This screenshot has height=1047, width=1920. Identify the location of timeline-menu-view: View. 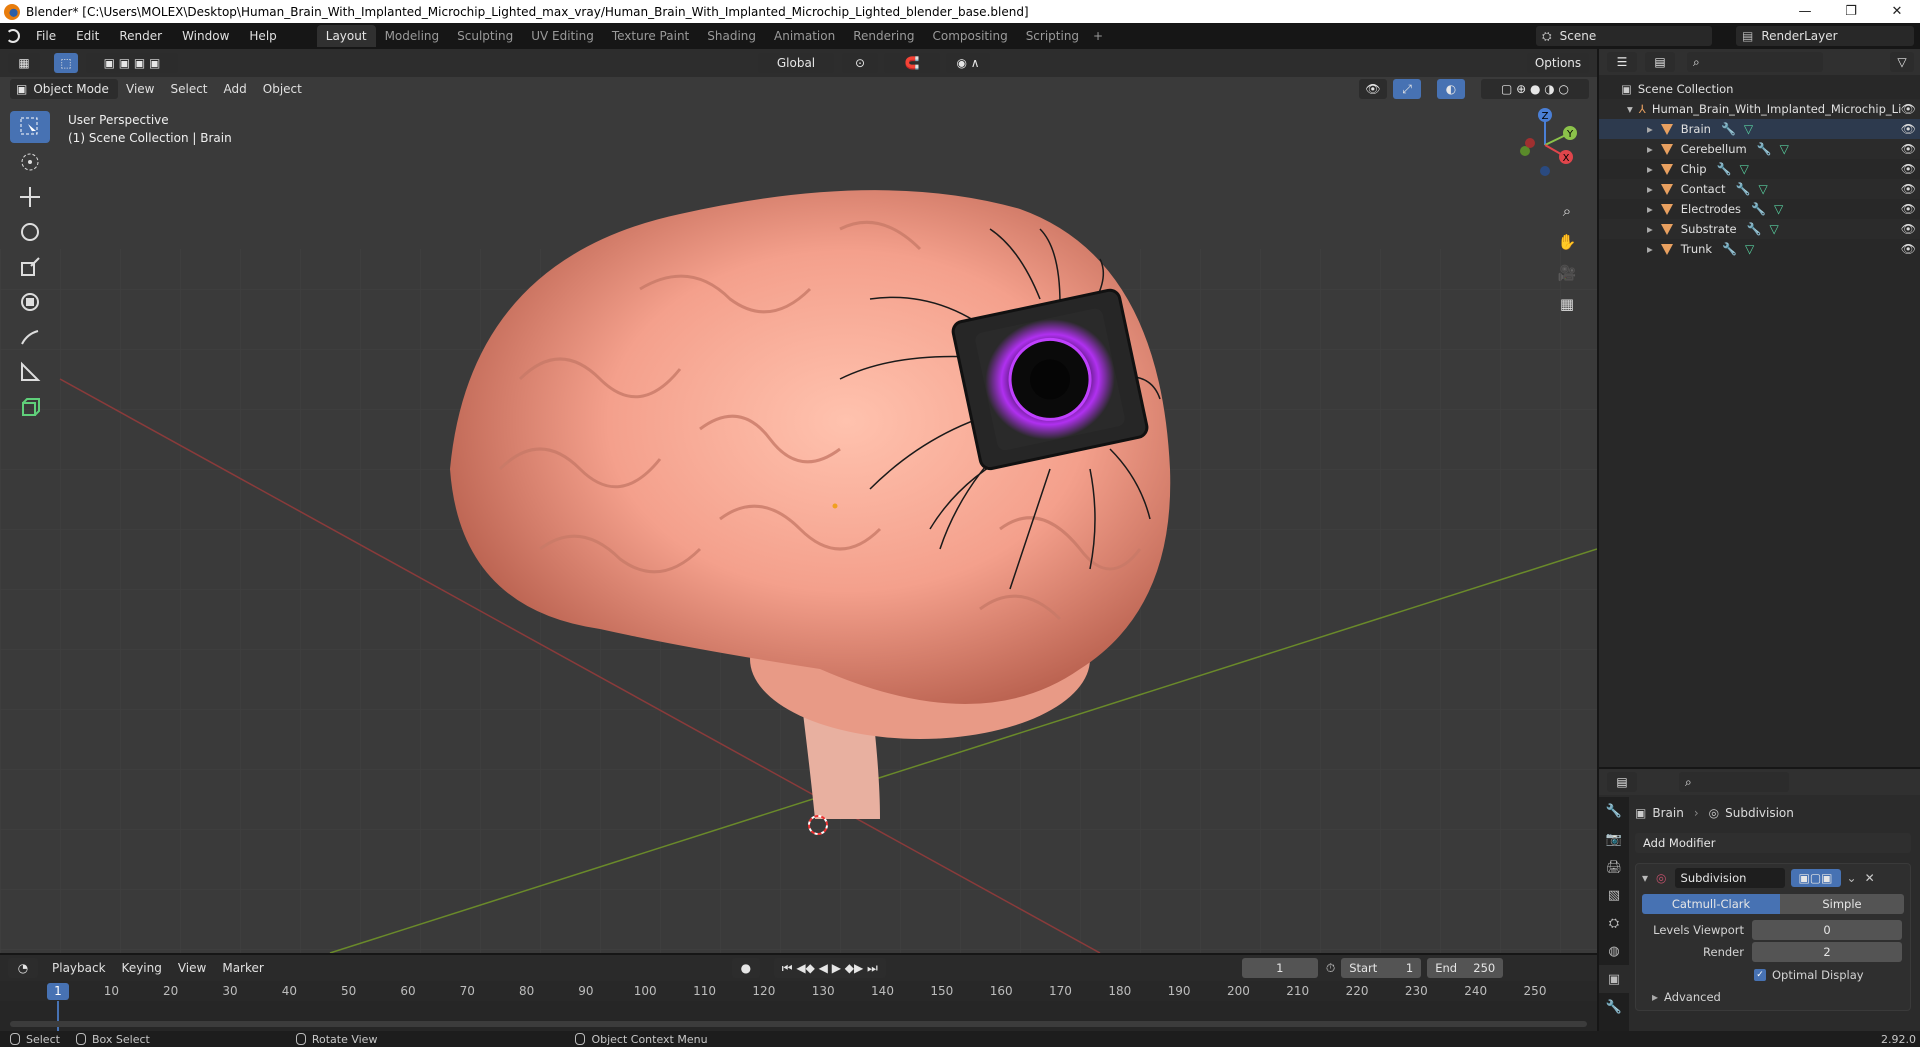
(192, 968).